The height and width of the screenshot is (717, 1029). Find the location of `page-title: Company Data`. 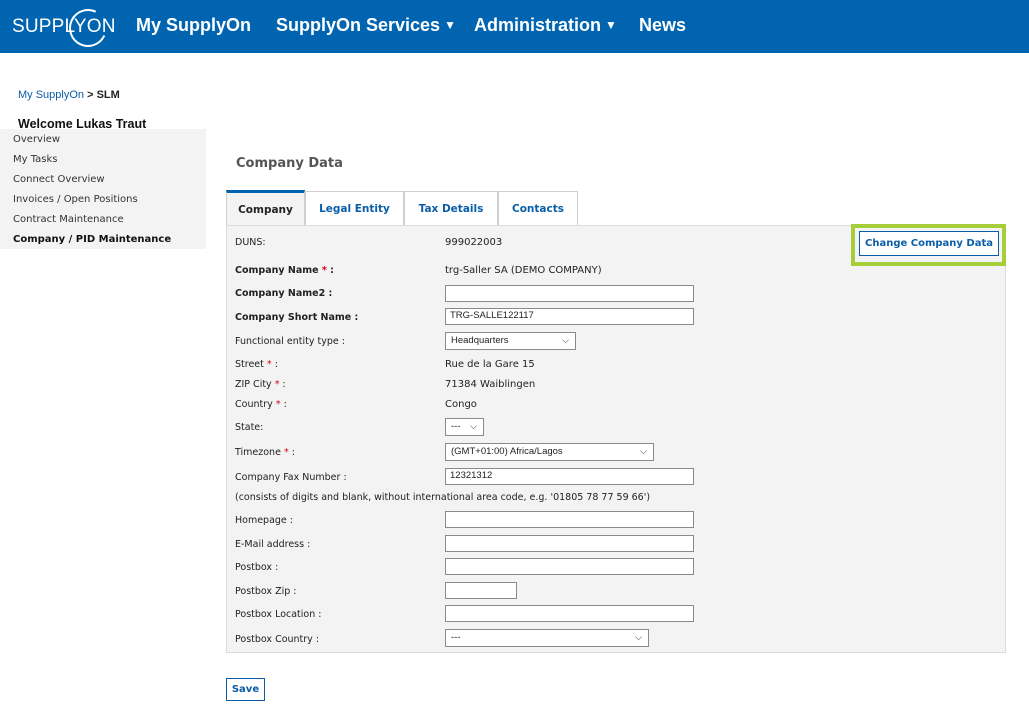

page-title: Company Data is located at coordinates (289, 163).